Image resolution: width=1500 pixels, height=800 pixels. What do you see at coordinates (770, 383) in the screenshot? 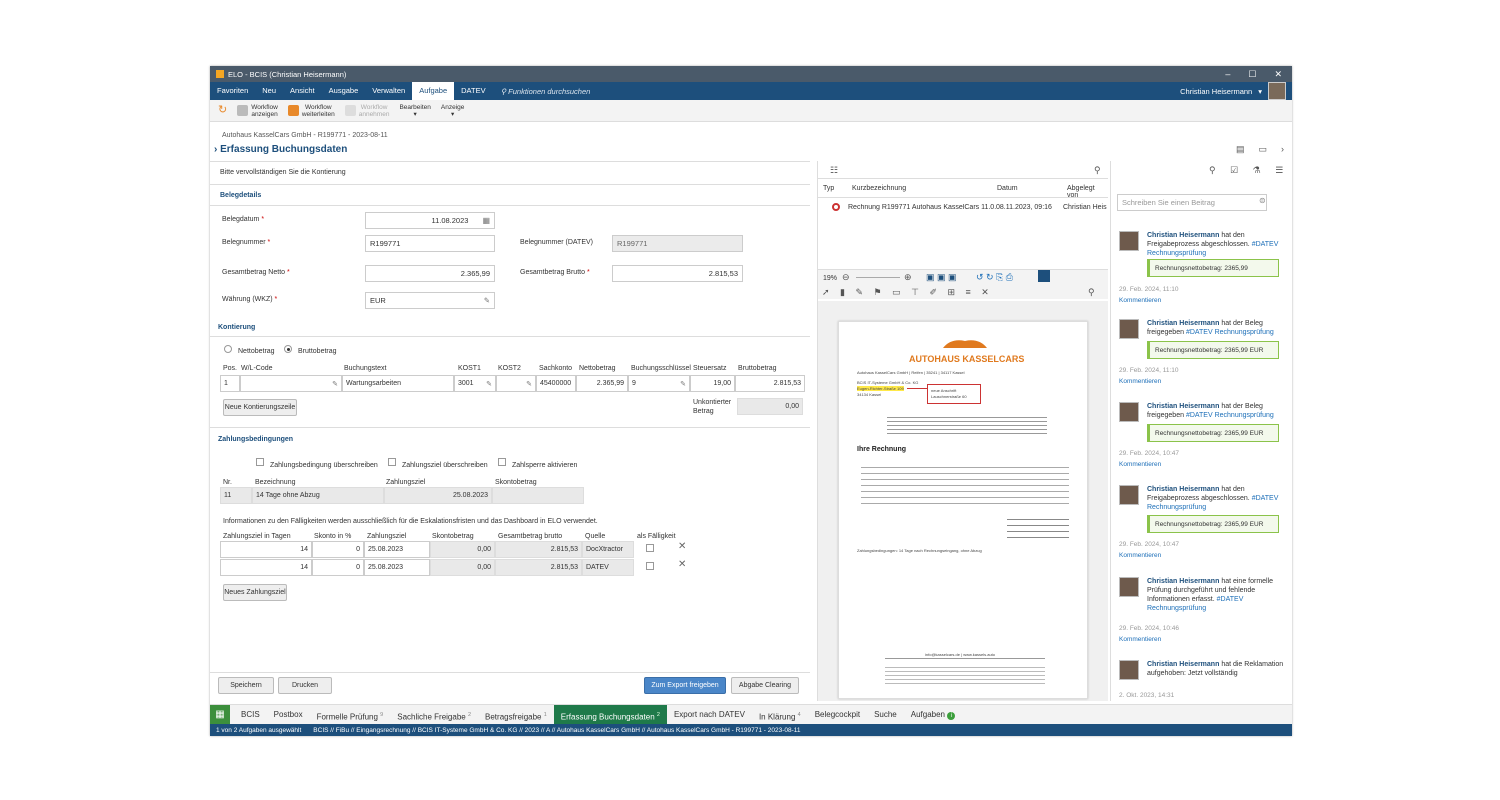
I see `row-bruttobetrag: 2.815,53` at bounding box center [770, 383].